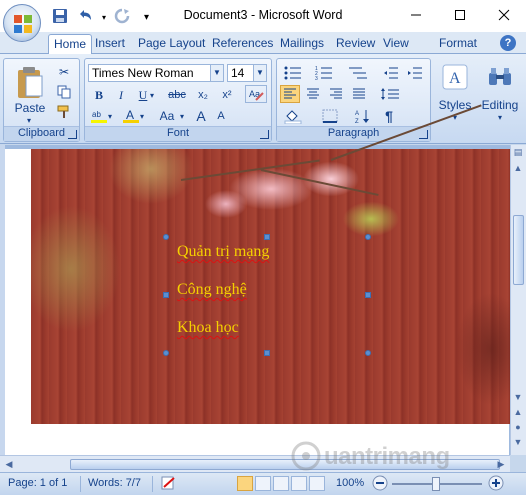 The image size is (526, 495). I want to click on word-count: Words: 7/7, so click(114, 483).